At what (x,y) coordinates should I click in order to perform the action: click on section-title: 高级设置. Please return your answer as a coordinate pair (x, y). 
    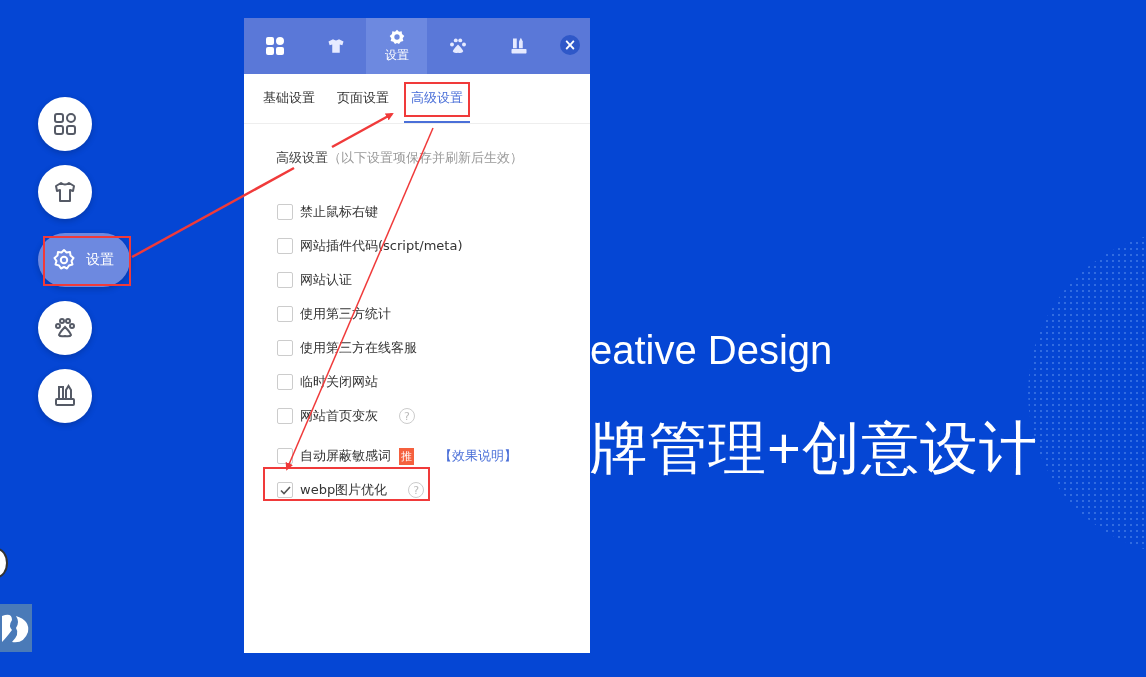
    Looking at the image, I should click on (302, 158).